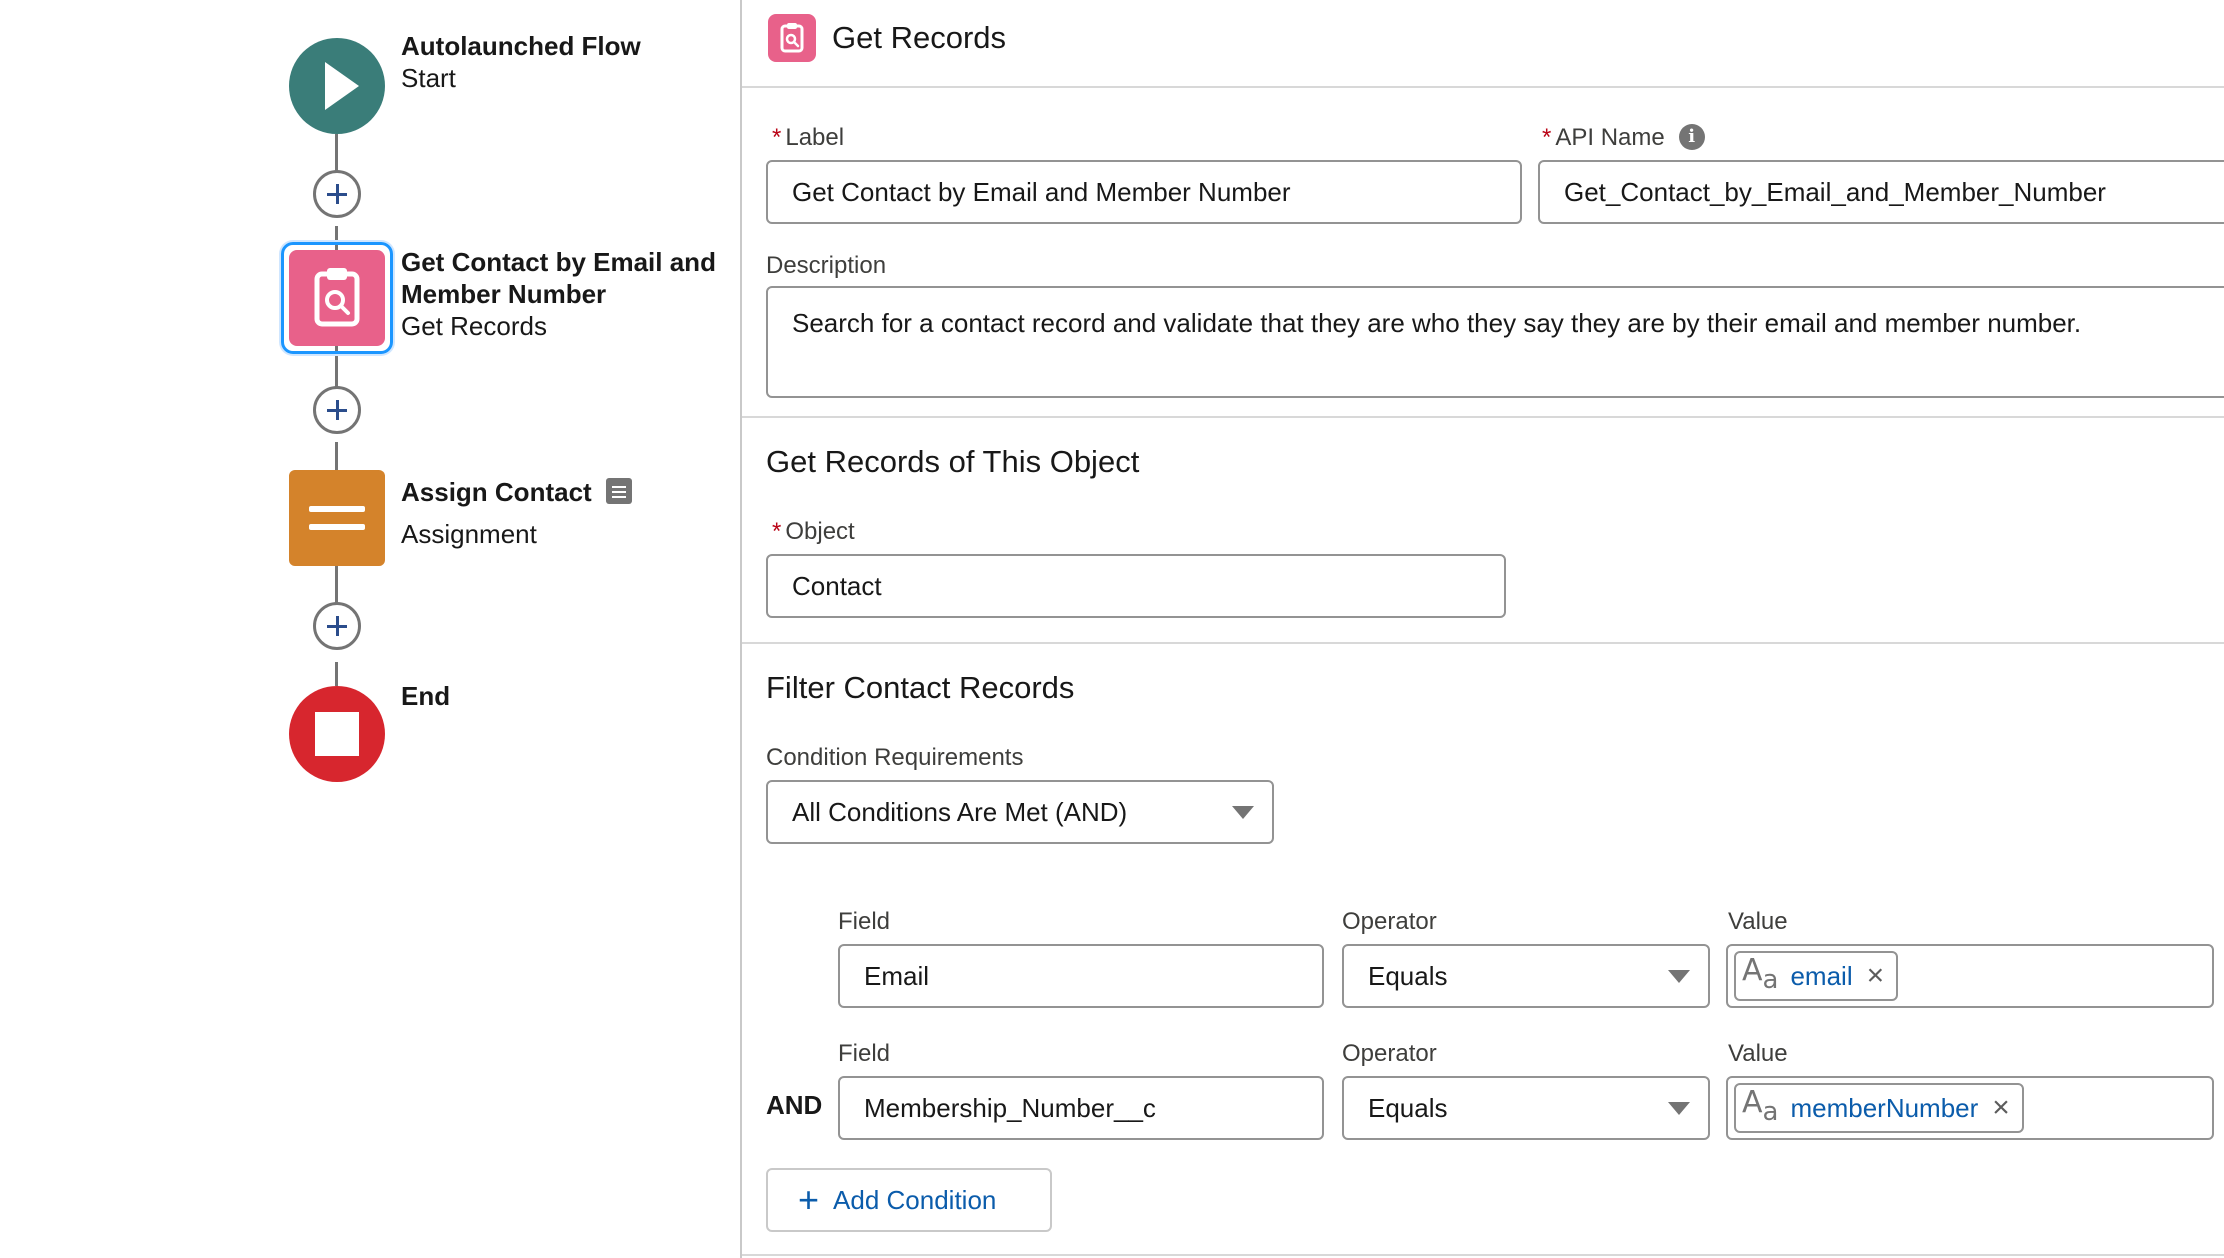 Image resolution: width=2224 pixels, height=1258 pixels. What do you see at coordinates (1144, 192) in the screenshot?
I see `label-input: Get Contact by Email and Member Number` at bounding box center [1144, 192].